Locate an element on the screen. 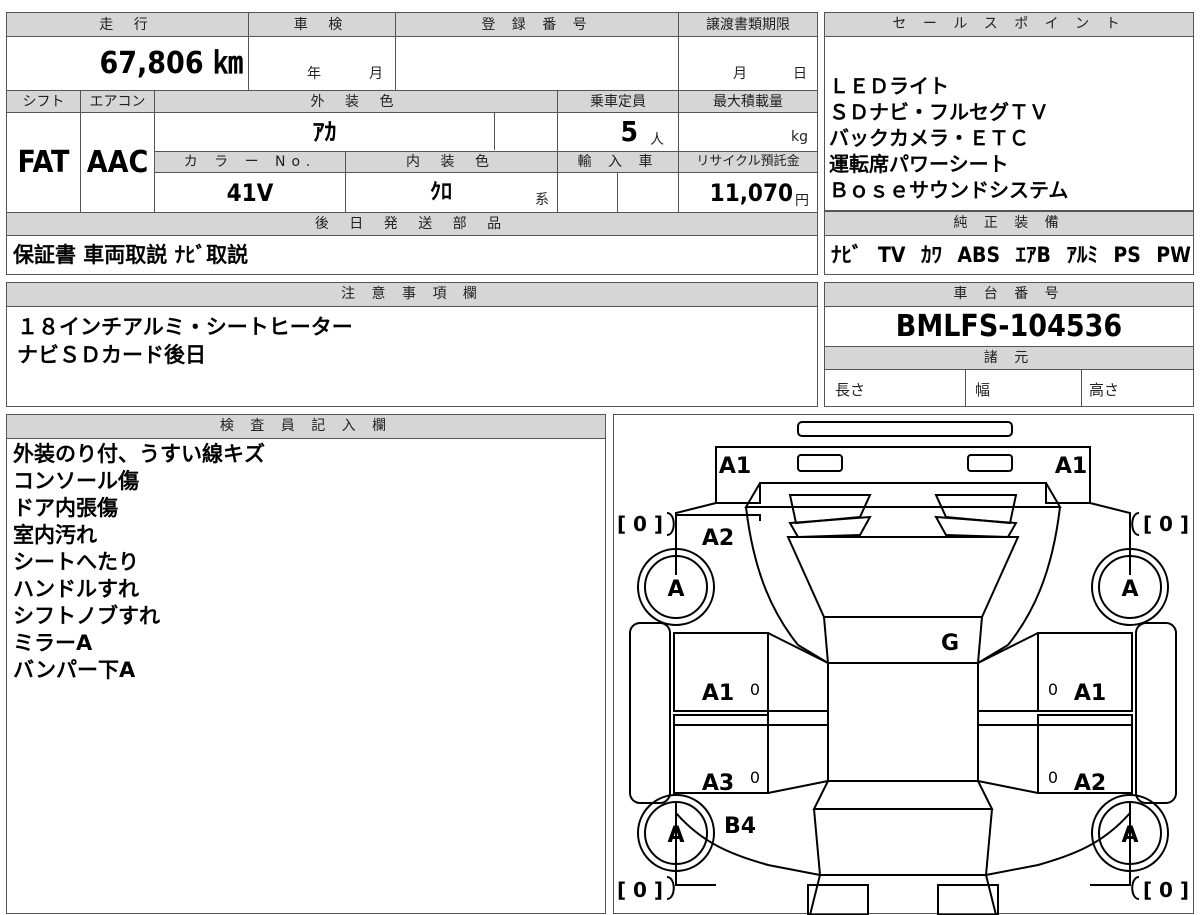  interior-suffix: 系 is located at coordinates (542, 200).